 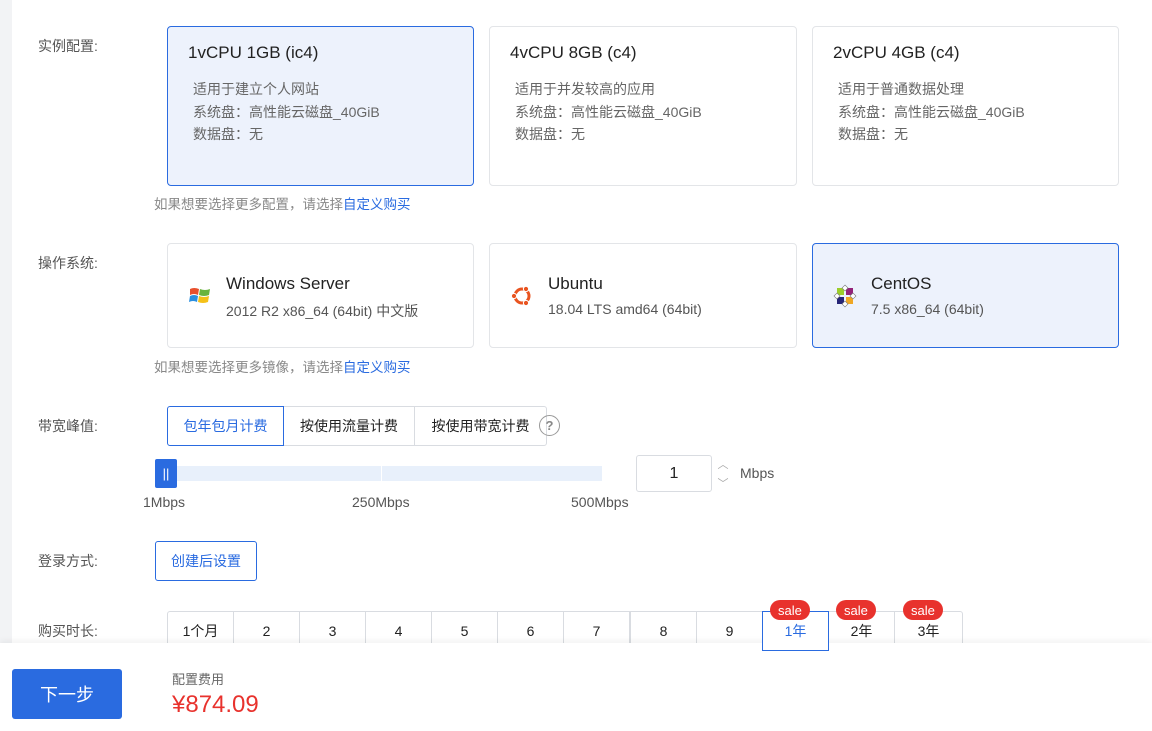 What do you see at coordinates (349, 426) in the screenshot?
I see `tab-traffic-billing: 按使用流量计费` at bounding box center [349, 426].